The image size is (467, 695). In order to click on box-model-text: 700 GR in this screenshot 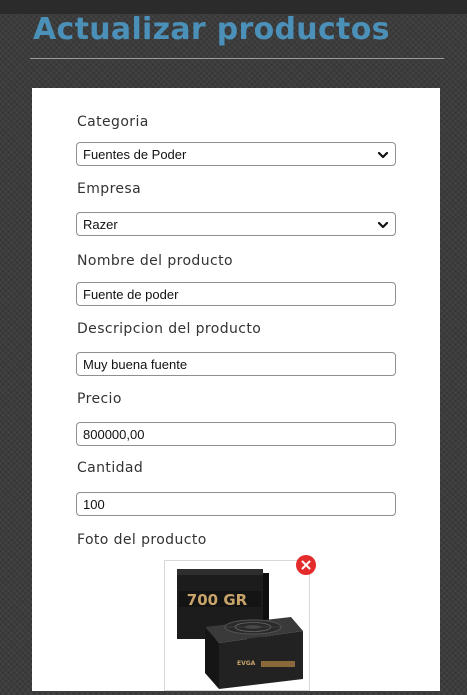, I will do `click(217, 600)`.